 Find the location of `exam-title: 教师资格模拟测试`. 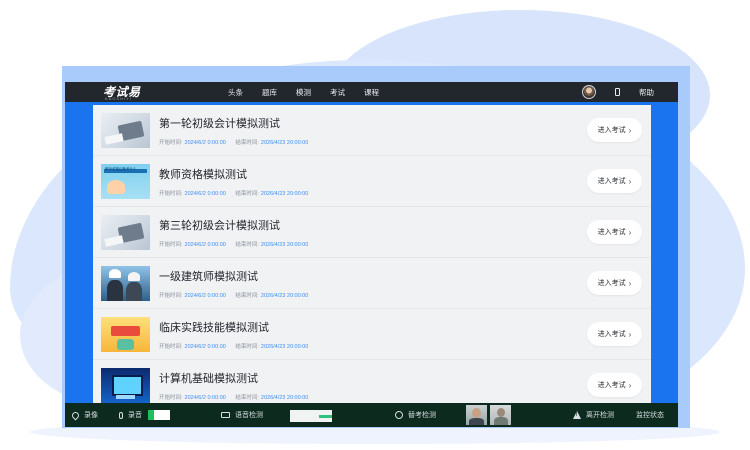

exam-title: 教师资格模拟测试 is located at coordinates (203, 174).